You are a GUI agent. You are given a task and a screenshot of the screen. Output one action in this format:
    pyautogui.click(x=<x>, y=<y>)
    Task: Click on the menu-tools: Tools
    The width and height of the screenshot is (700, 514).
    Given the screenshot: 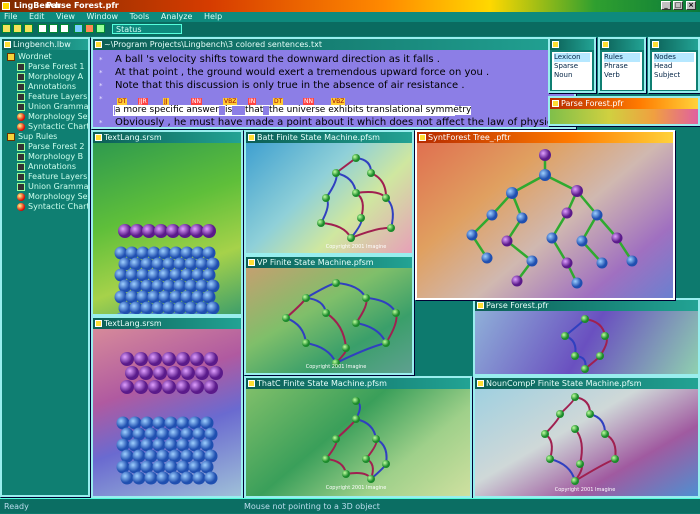 What is the action you would take?
    pyautogui.click(x=140, y=17)
    